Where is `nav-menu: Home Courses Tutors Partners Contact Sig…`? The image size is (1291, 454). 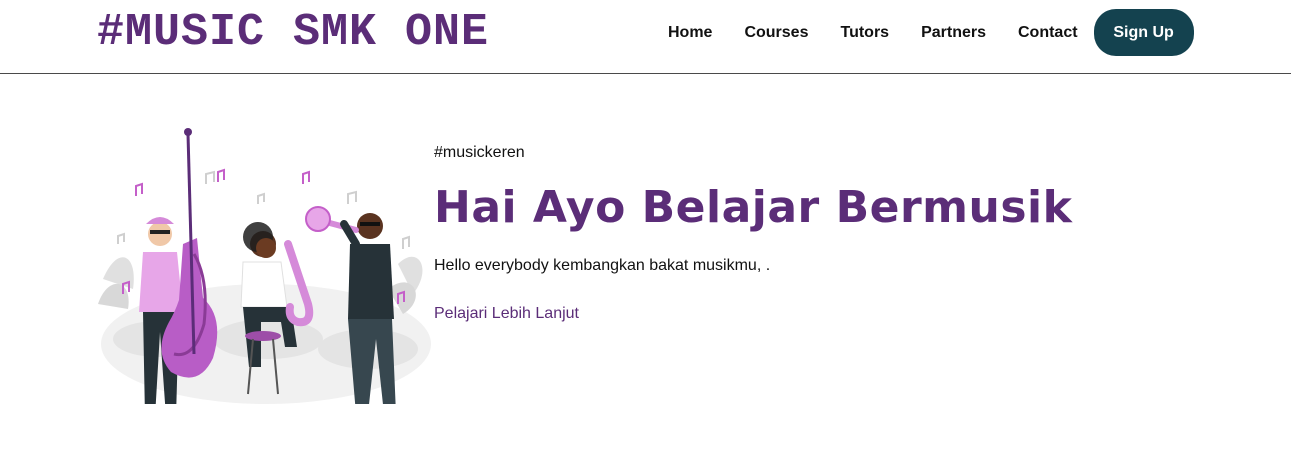
nav-menu: Home Courses Tutors Partners Contact Sig… is located at coordinates (923, 32).